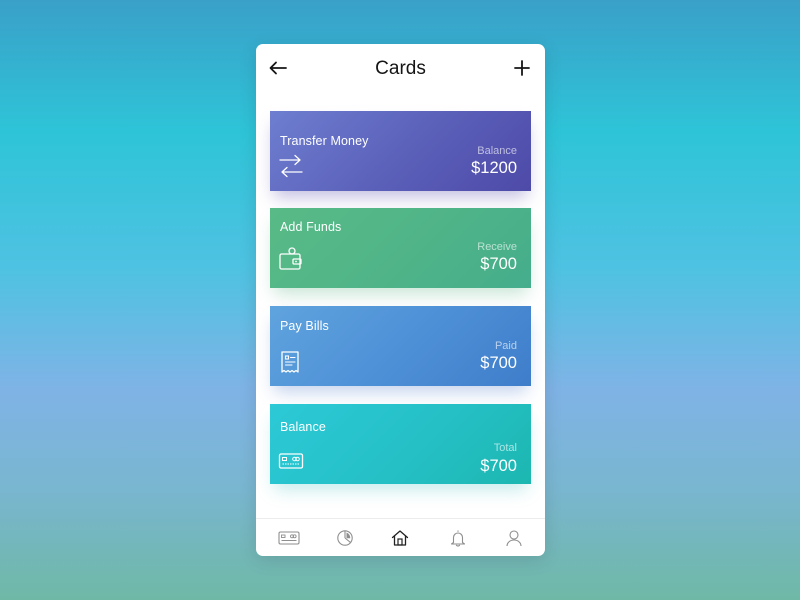 Image resolution: width=800 pixels, height=600 pixels. What do you see at coordinates (497, 151) in the screenshot?
I see `card-caption: Balance` at bounding box center [497, 151].